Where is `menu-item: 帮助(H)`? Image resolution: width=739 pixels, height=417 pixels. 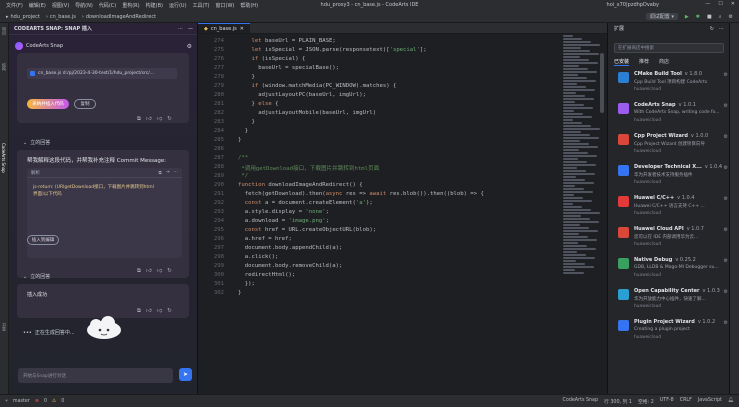 menu-item: 帮助(H) is located at coordinates (249, 6).